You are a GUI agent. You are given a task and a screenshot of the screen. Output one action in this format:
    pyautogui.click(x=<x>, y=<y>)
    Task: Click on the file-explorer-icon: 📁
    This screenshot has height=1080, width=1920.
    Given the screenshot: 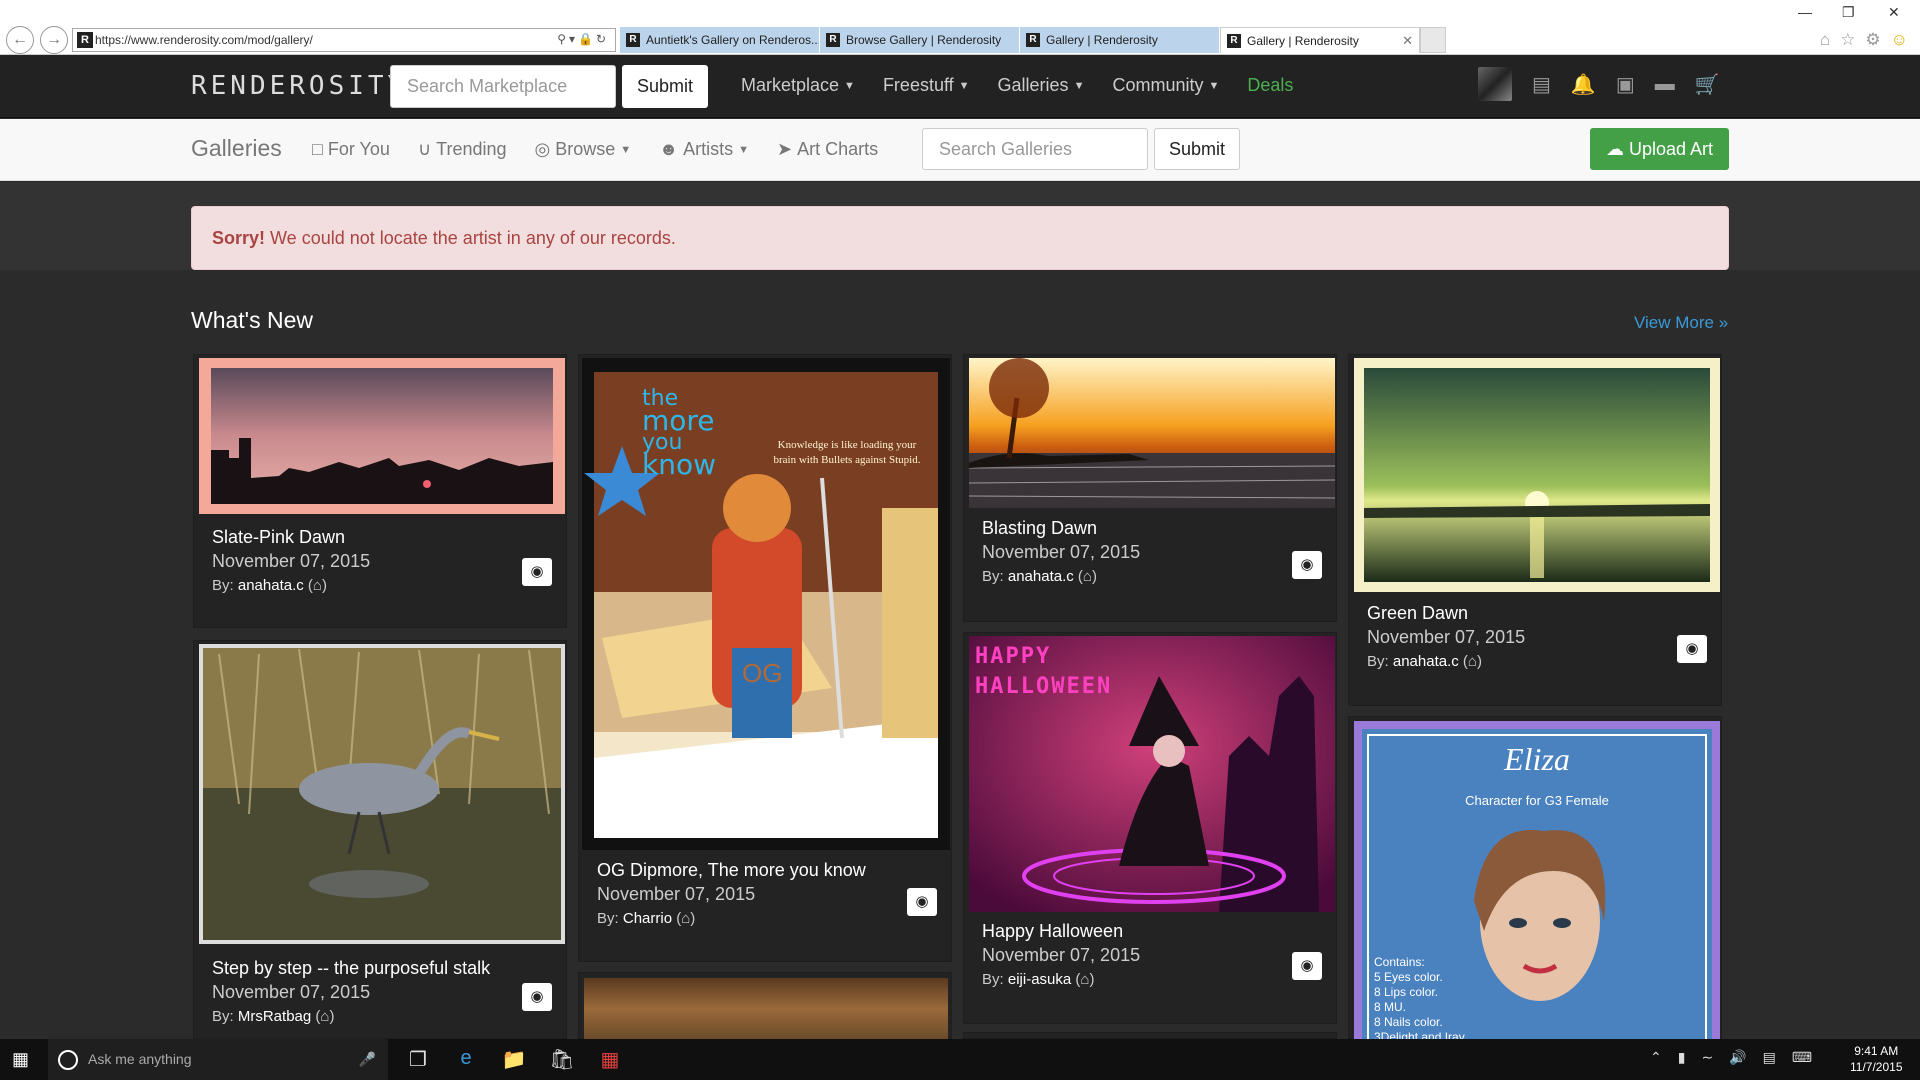 What is the action you would take?
    pyautogui.click(x=514, y=1059)
    